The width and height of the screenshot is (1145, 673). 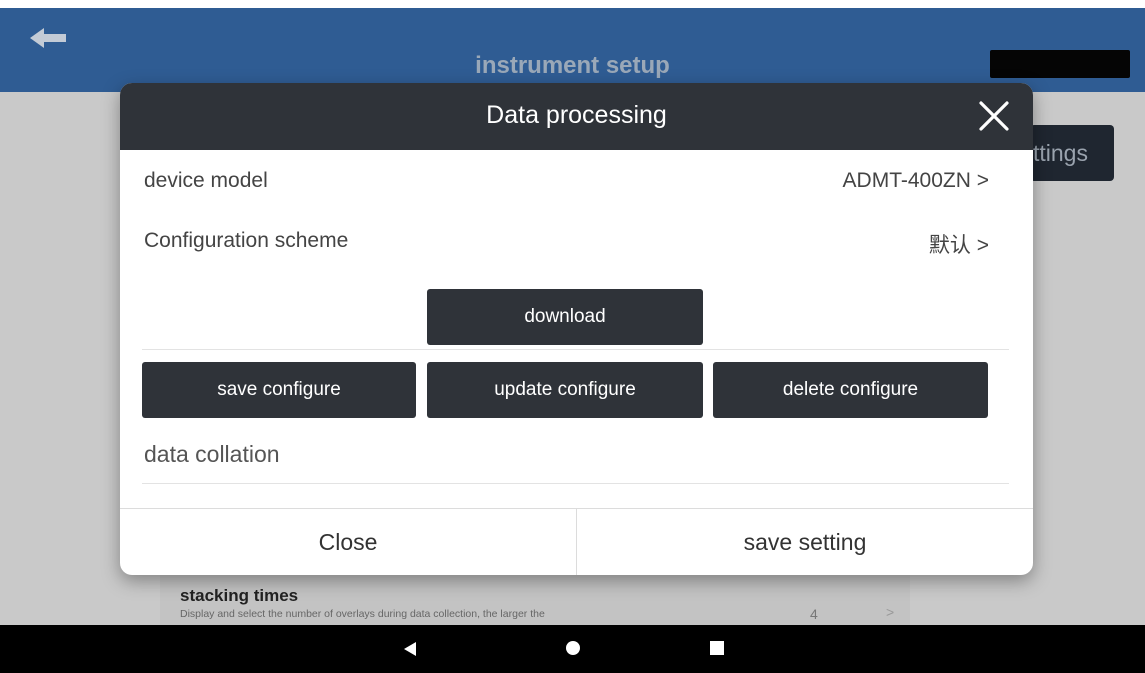 I want to click on back-arrow-icon, so click(x=50, y=38).